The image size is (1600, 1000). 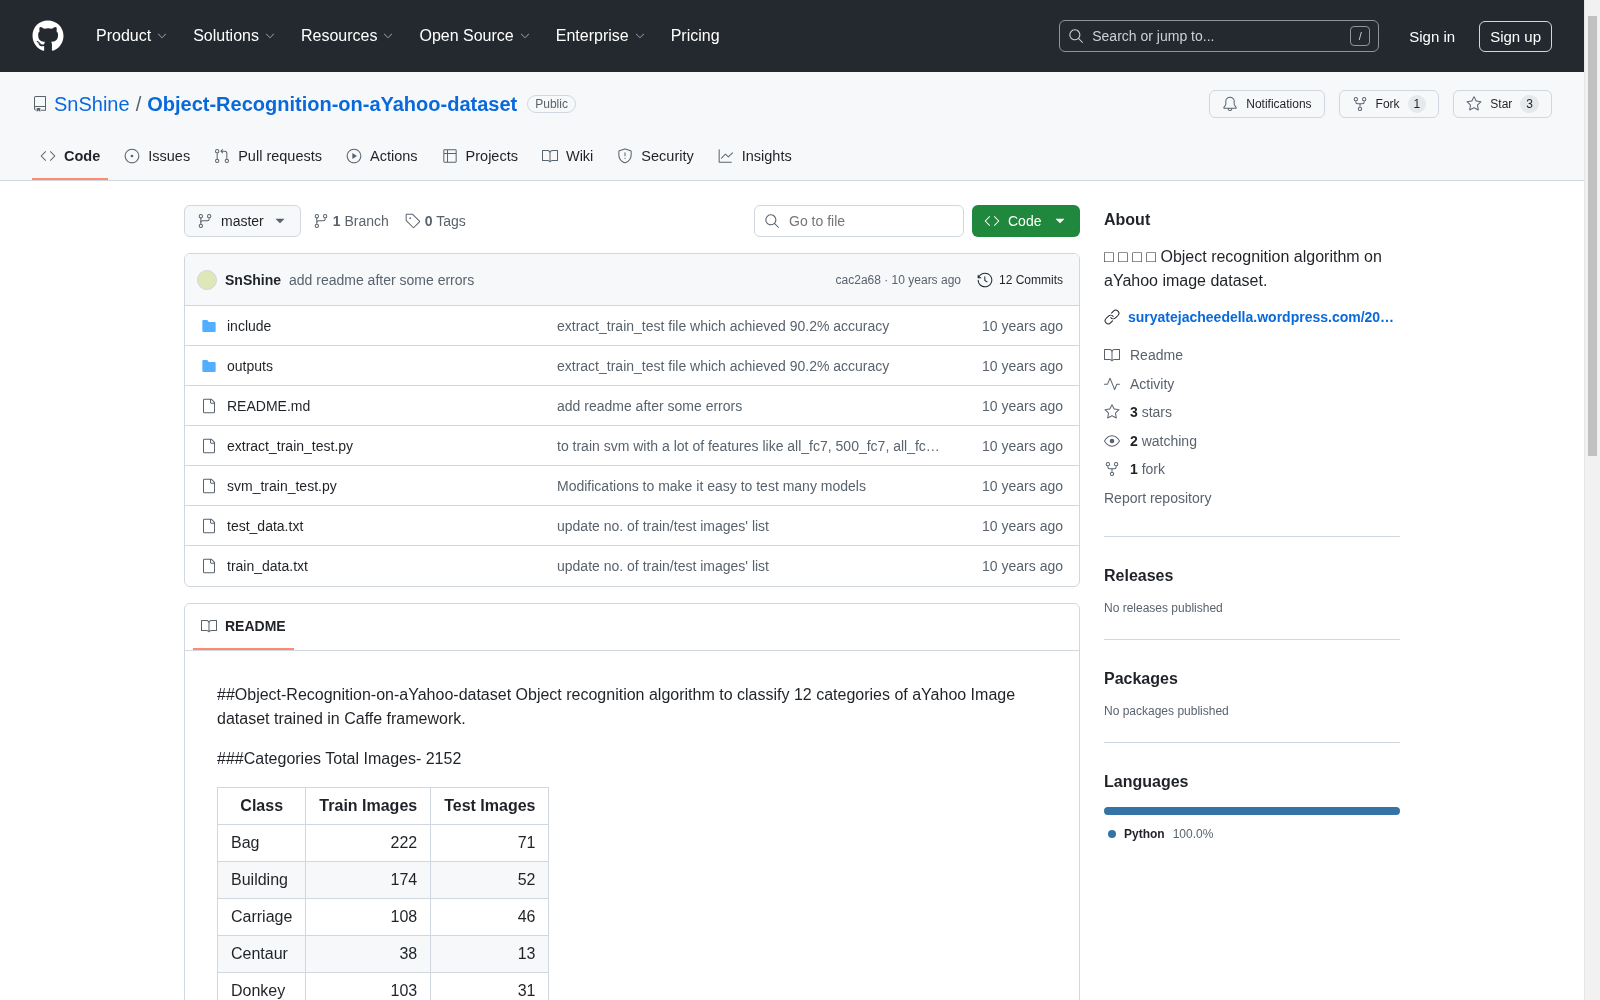 What do you see at coordinates (1592, 500) in the screenshot?
I see `scrollbar` at bounding box center [1592, 500].